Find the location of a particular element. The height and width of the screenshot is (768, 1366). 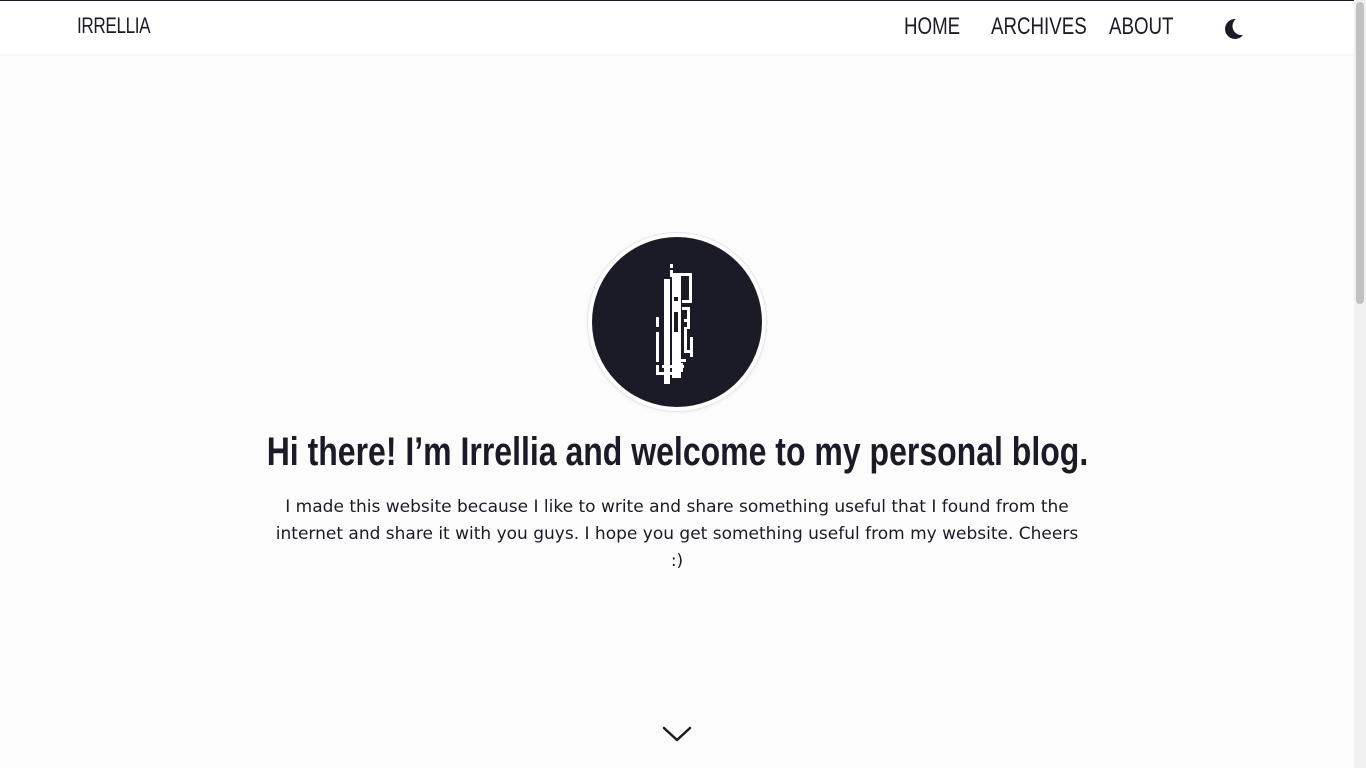

chevron-down-icon is located at coordinates (677, 734).